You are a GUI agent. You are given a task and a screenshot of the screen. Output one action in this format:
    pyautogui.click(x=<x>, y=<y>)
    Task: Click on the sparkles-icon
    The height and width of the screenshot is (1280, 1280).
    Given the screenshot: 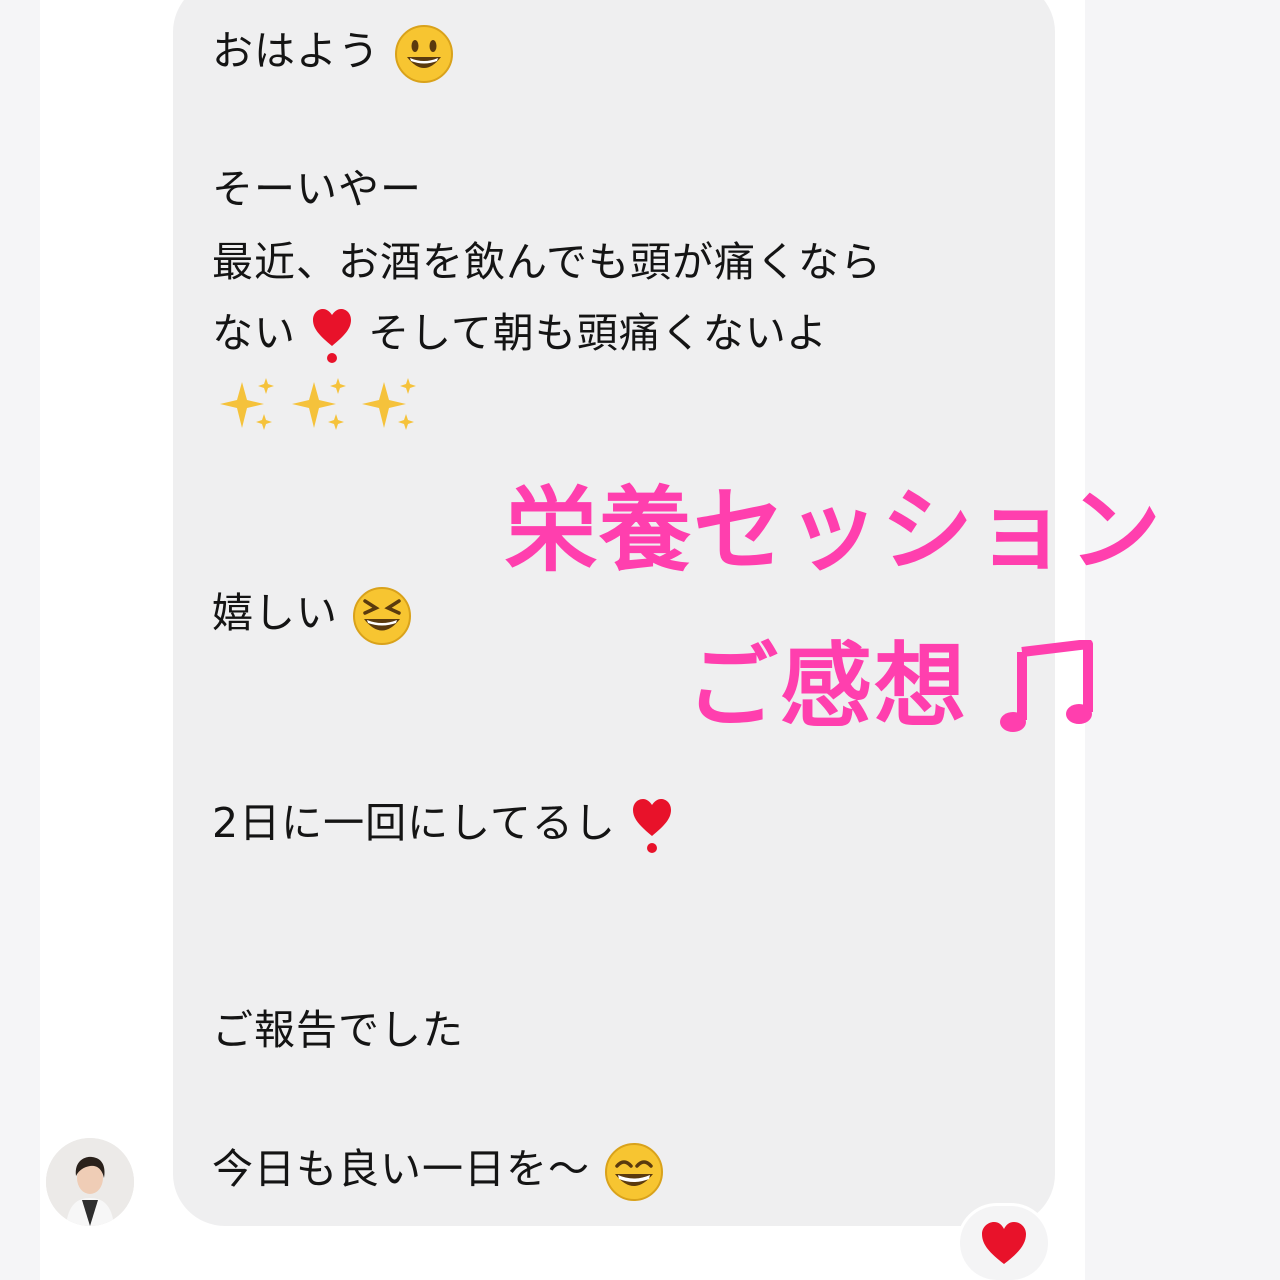 What is the action you would take?
    pyautogui.click(x=318, y=404)
    